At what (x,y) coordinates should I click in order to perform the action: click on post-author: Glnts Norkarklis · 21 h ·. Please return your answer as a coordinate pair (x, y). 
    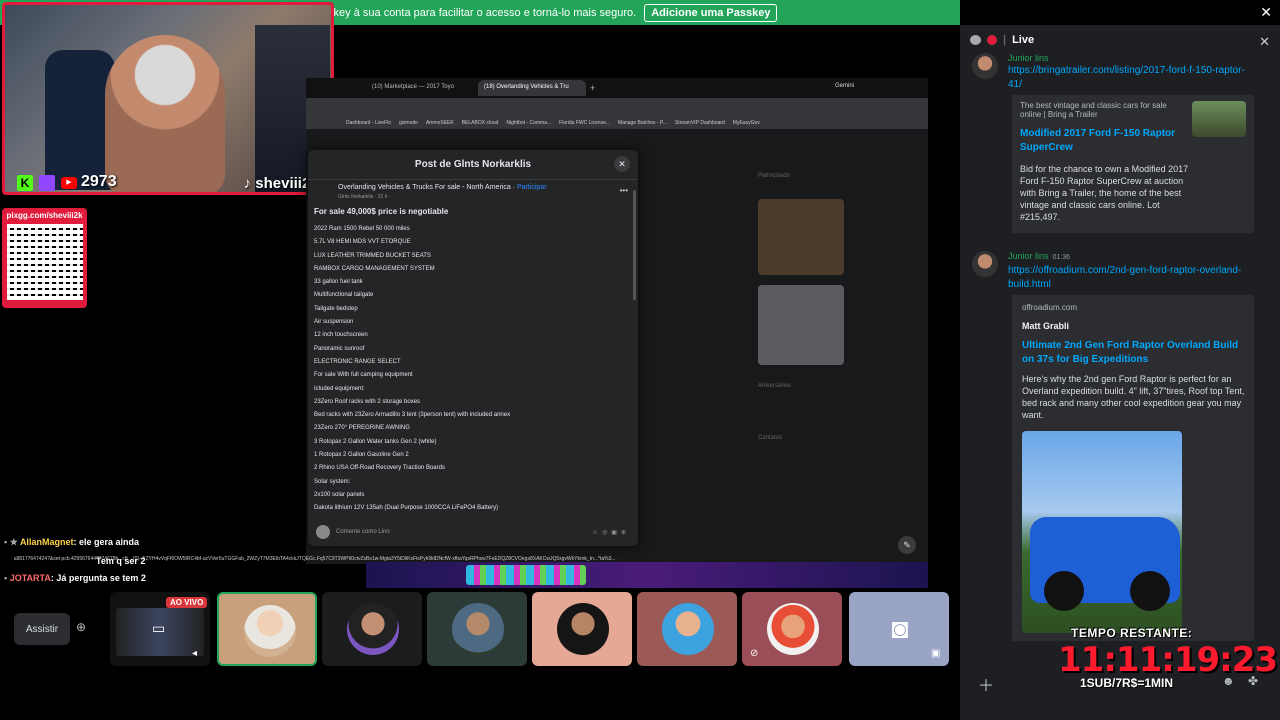
    Looking at the image, I should click on (364, 197).